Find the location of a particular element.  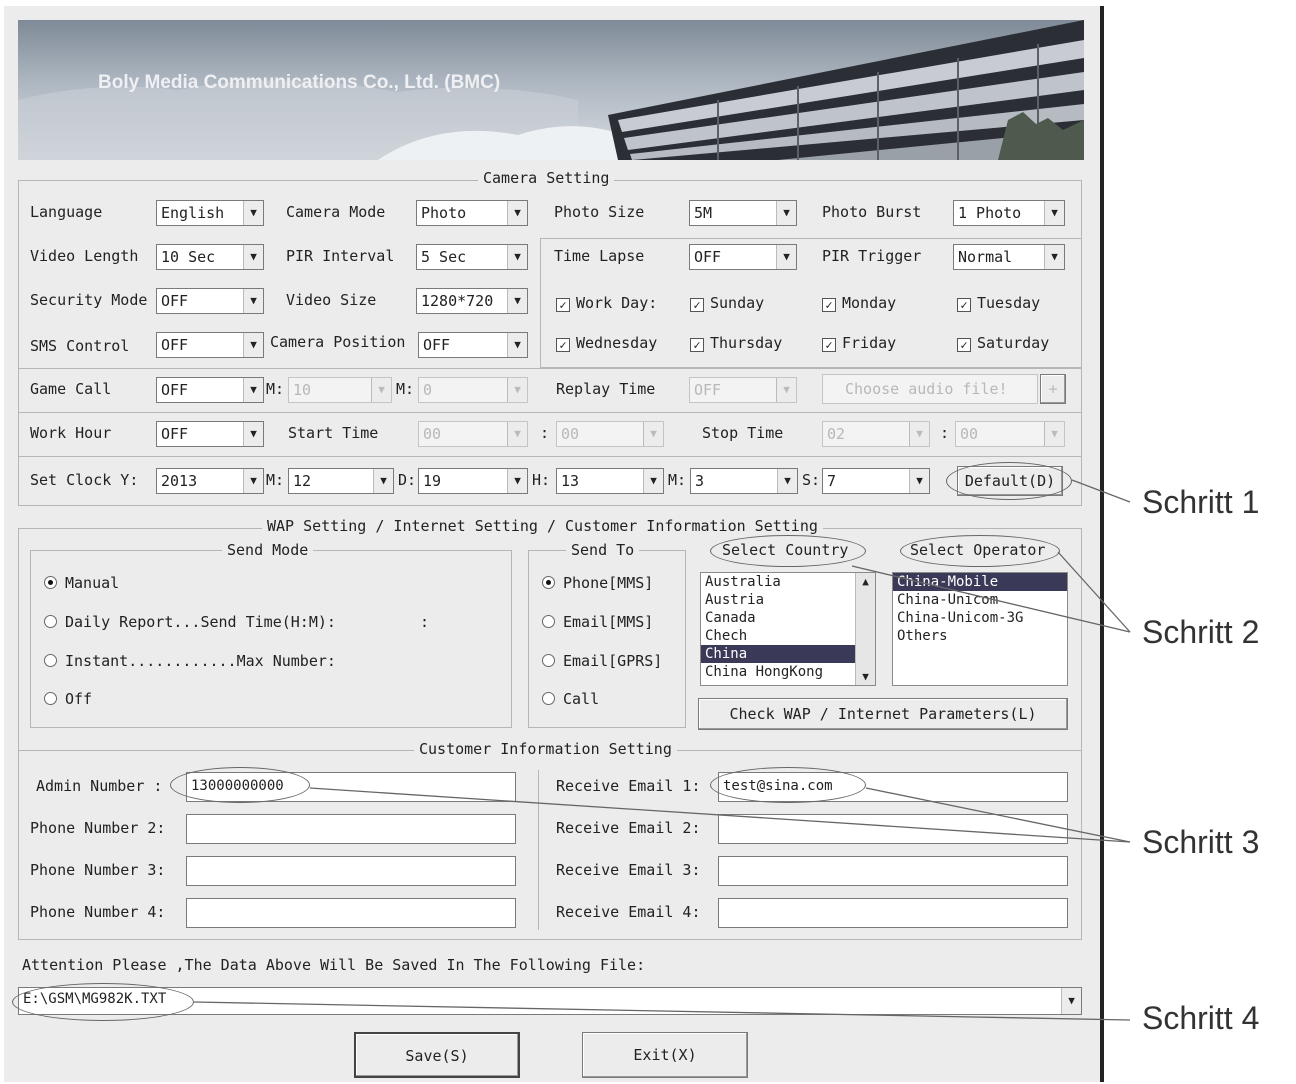

stop-minute-select: 00 ▼ is located at coordinates (1010, 434).